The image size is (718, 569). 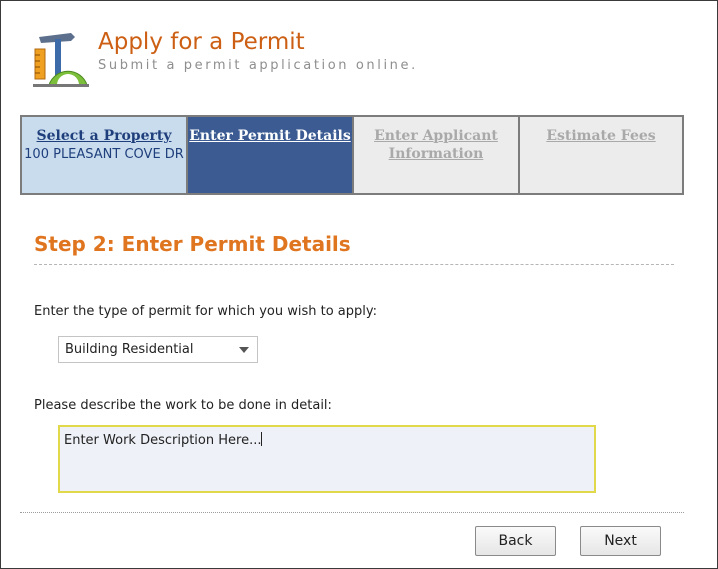 What do you see at coordinates (61, 60) in the screenshot?
I see `permit-tools-icon` at bounding box center [61, 60].